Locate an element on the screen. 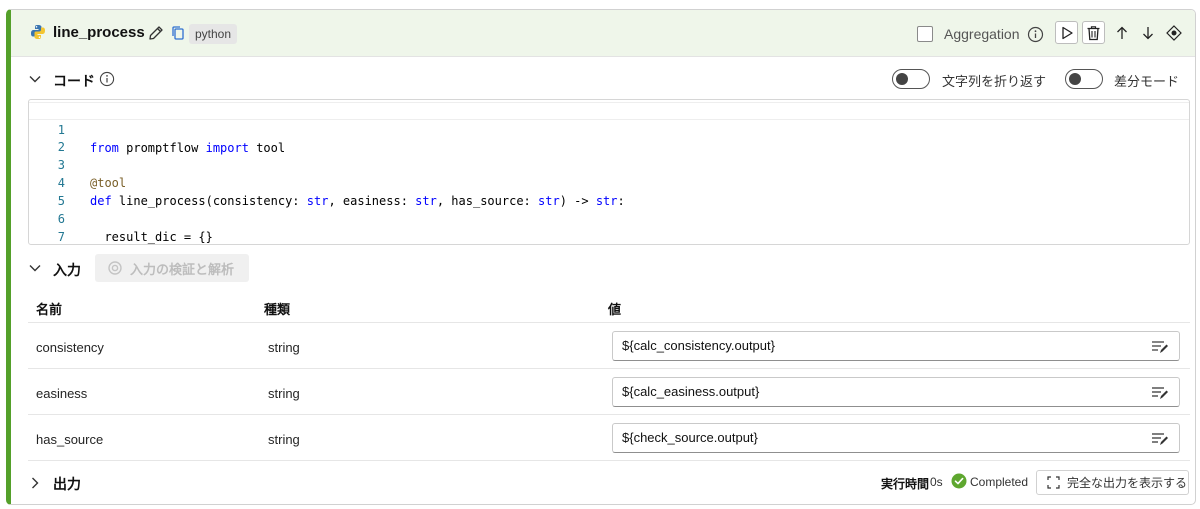  edit-pencil-icon is located at coordinates (156, 33).